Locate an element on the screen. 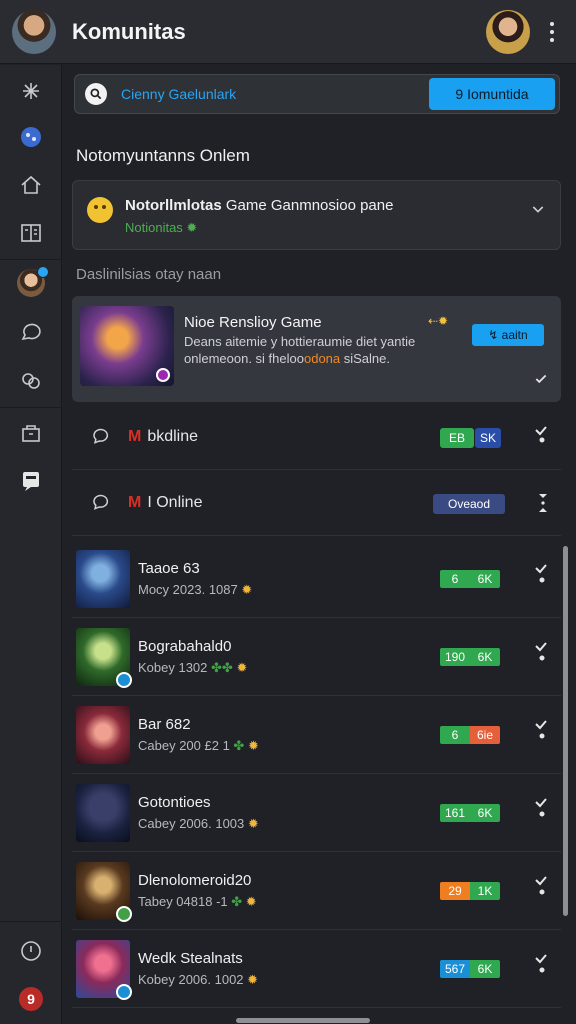 Image resolution: width=576 pixels, height=1024 pixels. online-label: Mbkdline is located at coordinates (163, 436).